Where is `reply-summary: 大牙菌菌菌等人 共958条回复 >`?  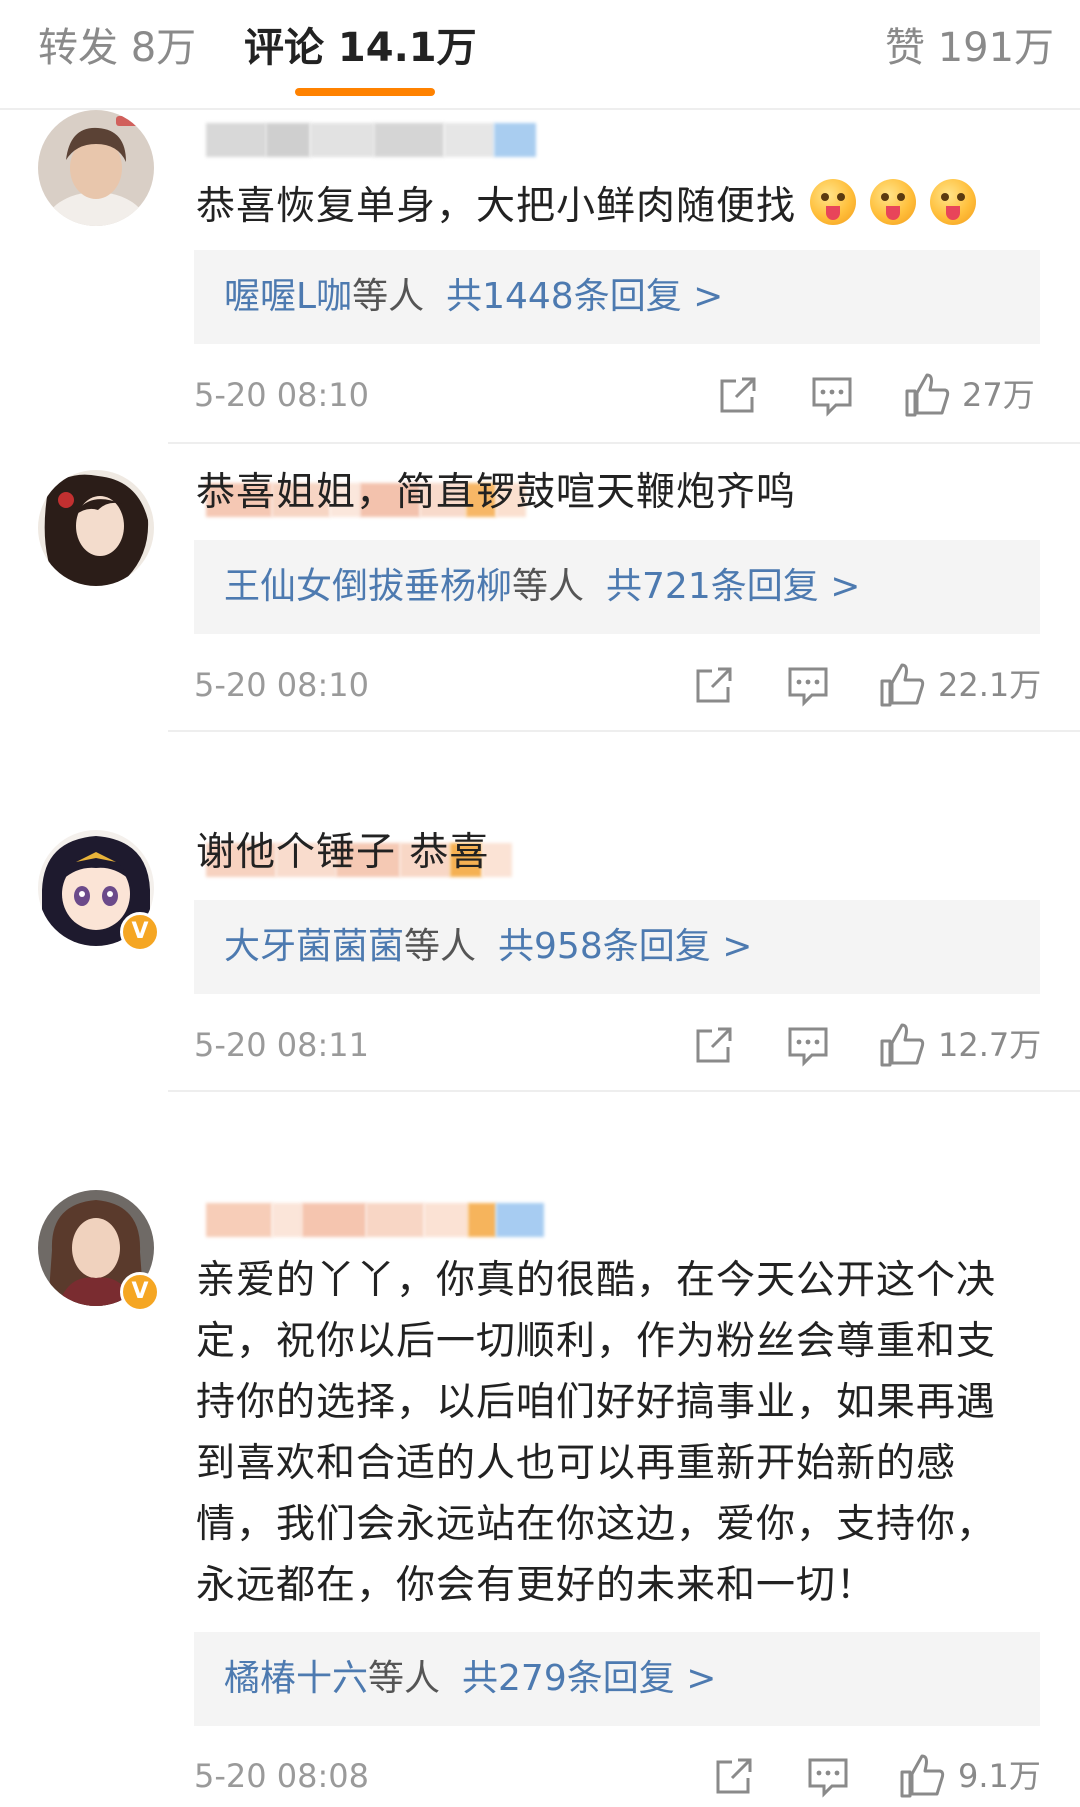 reply-summary: 大牙菌菌菌等人 共958条回复 > is located at coordinates (617, 947).